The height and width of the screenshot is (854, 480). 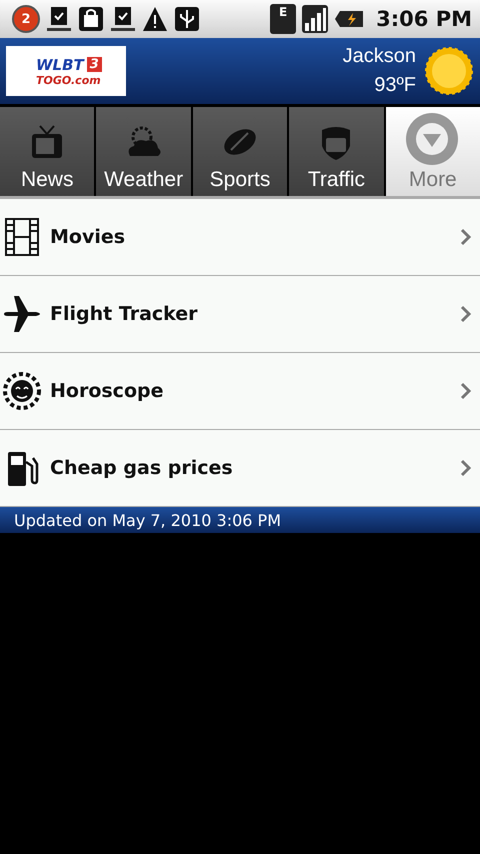 I want to click on bag-icon, so click(x=91, y=19).